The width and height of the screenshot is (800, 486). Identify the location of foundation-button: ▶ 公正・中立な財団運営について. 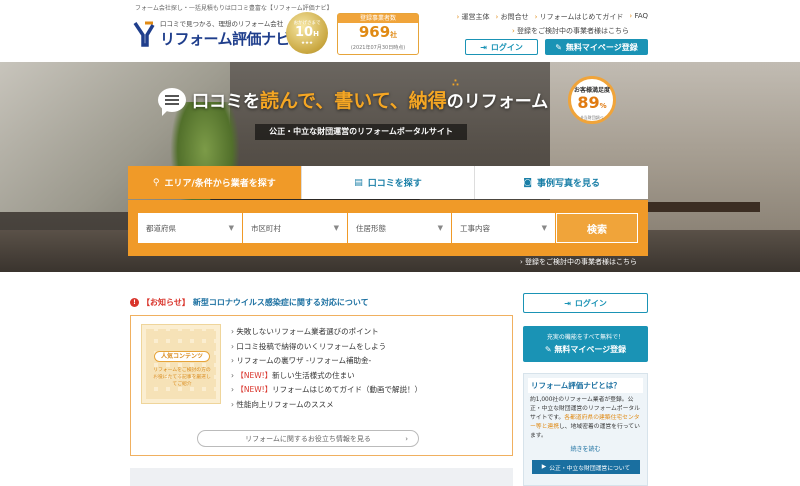
(586, 467).